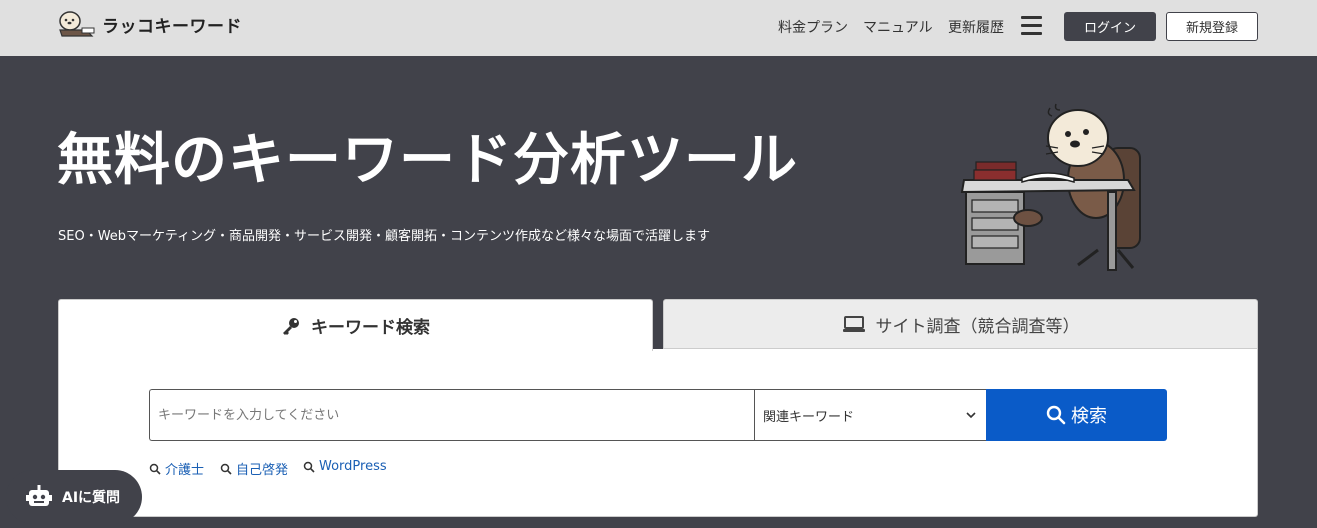 The width and height of the screenshot is (1317, 528). I want to click on top-header: ラッコキーワード 料金プラン マニュアル 更新履歴 ログイン 新規登録, so click(658, 28).